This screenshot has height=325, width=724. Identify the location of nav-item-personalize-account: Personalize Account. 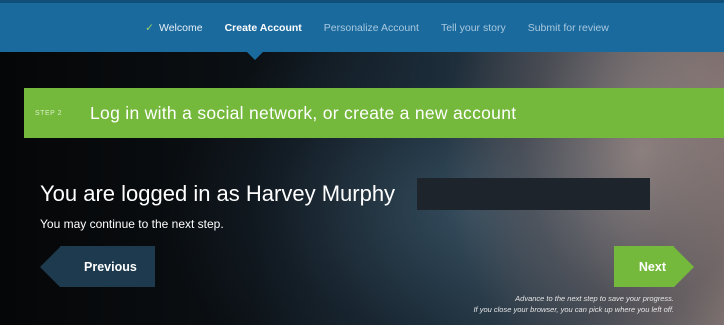
(371, 28).